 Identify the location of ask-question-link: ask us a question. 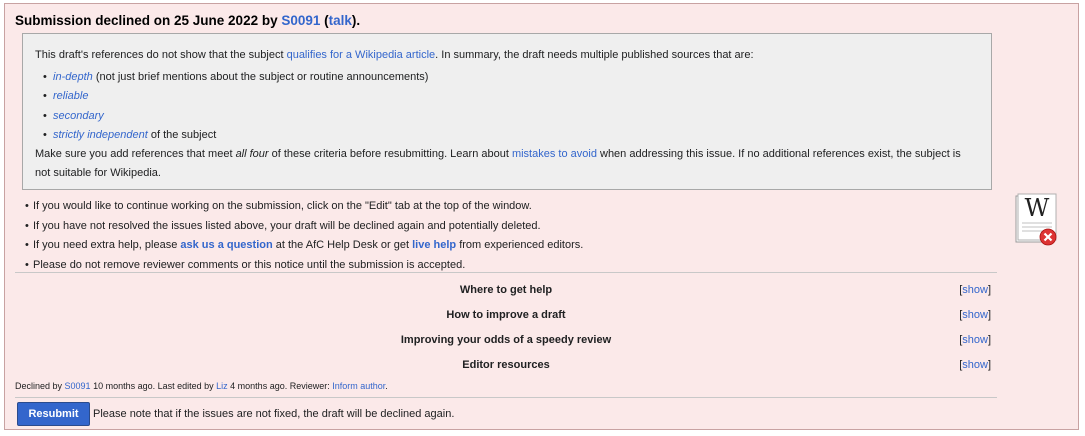
(226, 245).